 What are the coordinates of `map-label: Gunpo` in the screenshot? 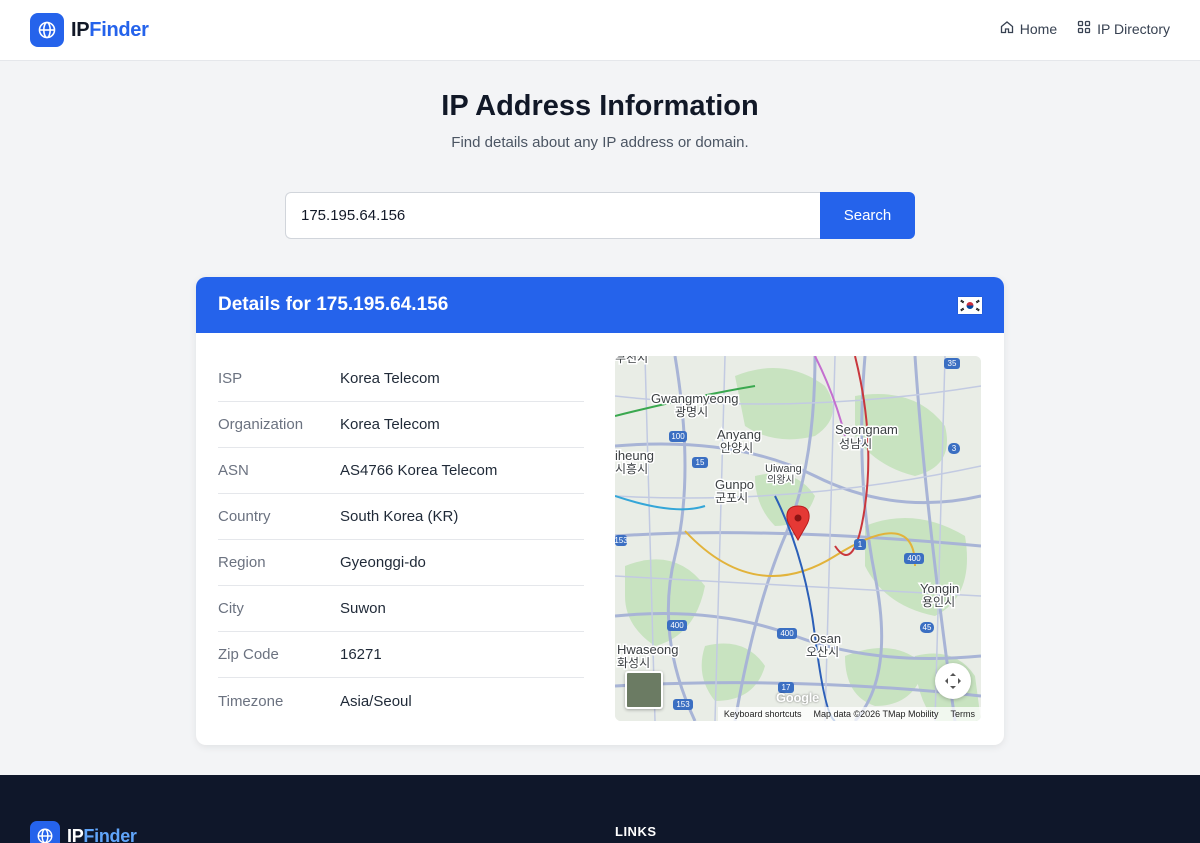 It's located at (734, 484).